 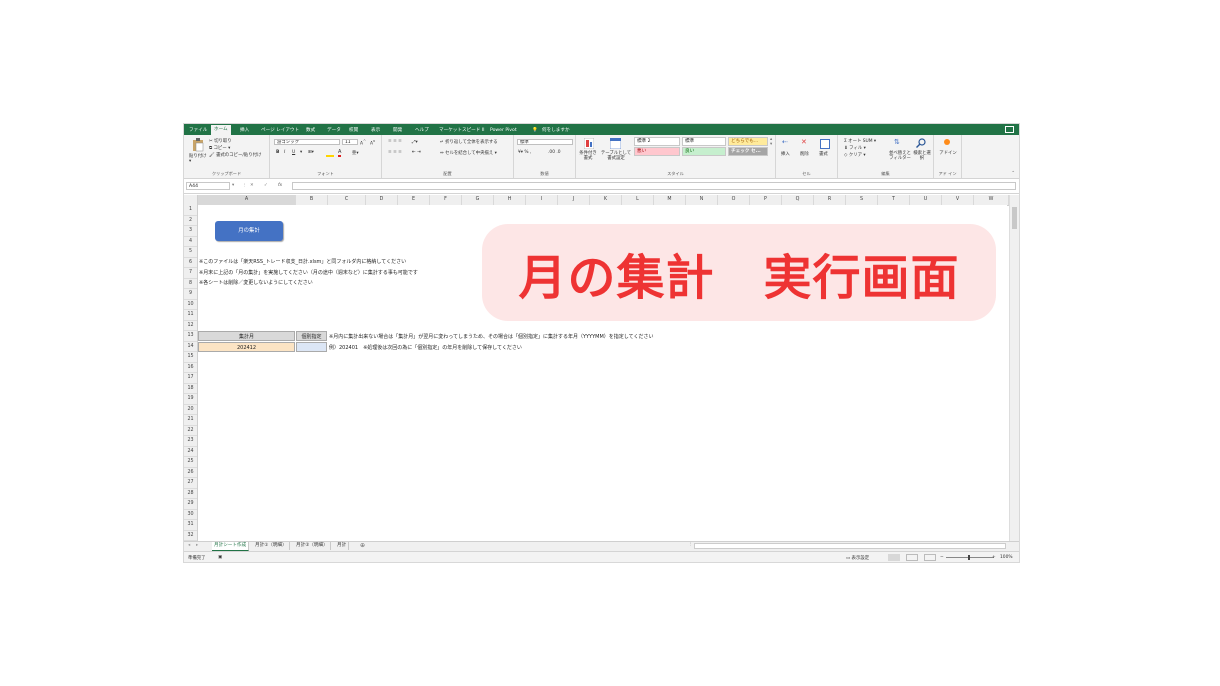 I want to click on sheet-tab-detail-2: 月計②（明細）, so click(x=312, y=546).